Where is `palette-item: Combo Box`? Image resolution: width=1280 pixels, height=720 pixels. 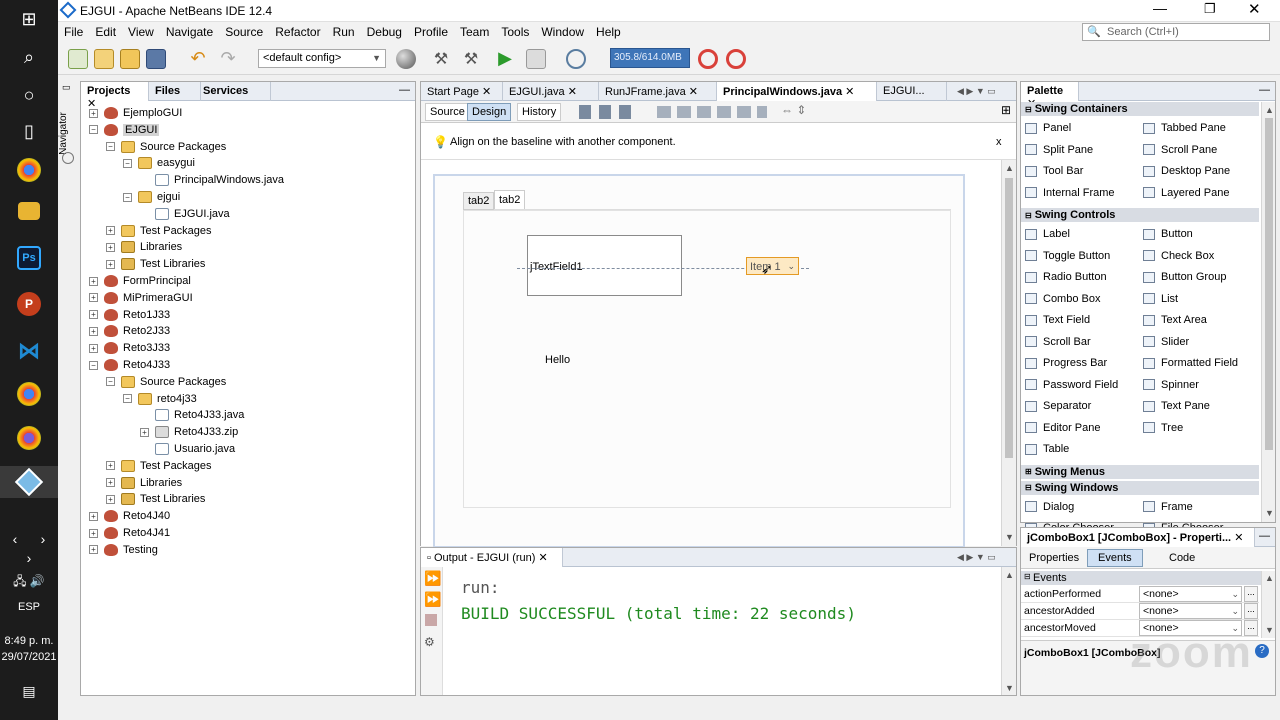
palette-item: Combo Box is located at coordinates (1062, 299).